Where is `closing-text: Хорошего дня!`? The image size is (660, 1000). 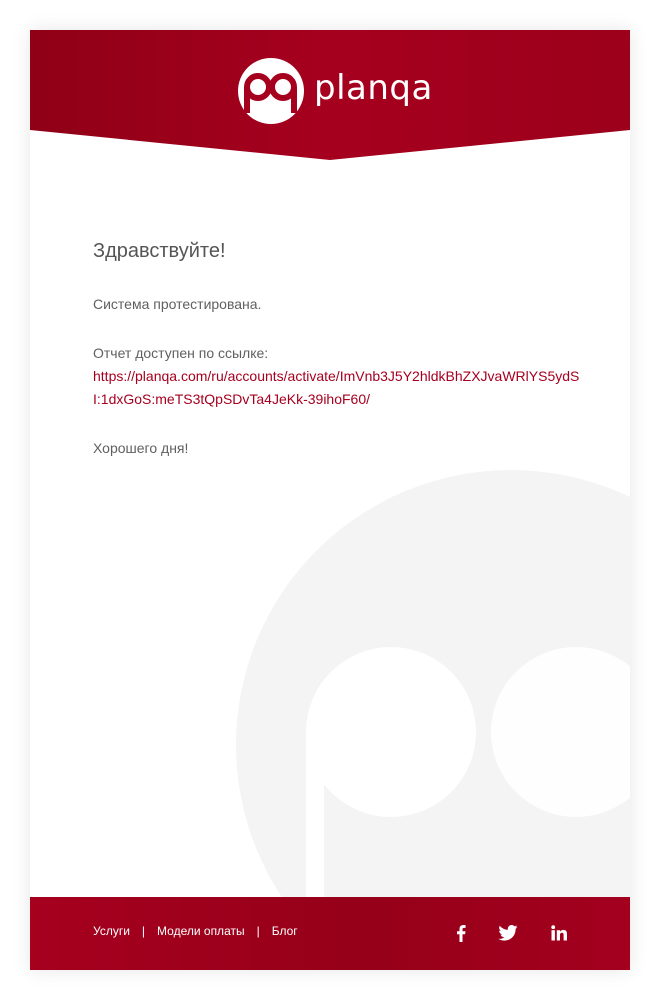 closing-text: Хорошего дня! is located at coordinates (141, 448).